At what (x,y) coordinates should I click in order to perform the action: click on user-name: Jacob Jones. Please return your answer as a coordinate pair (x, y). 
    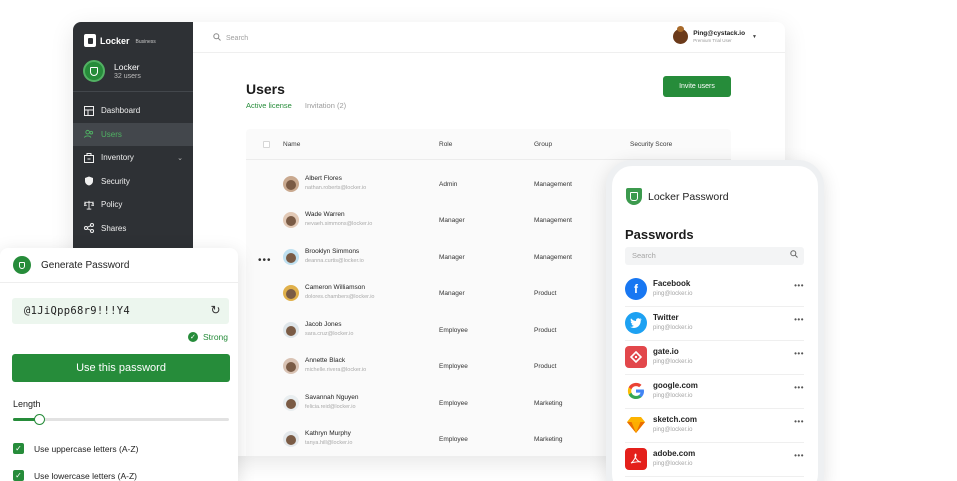
    Looking at the image, I should click on (323, 324).